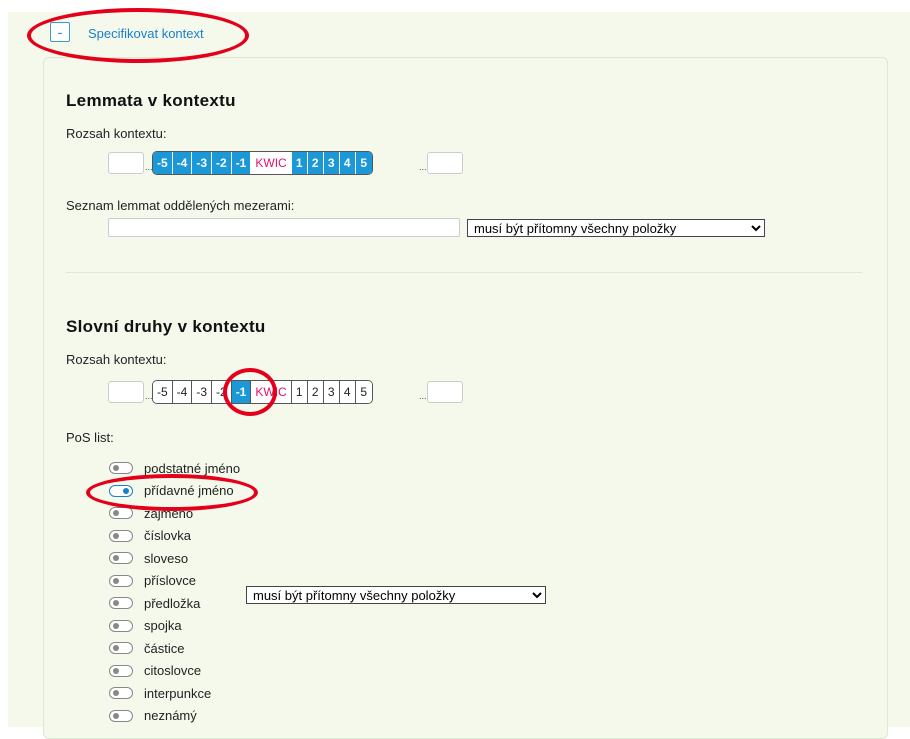  Describe the element at coordinates (169, 513) in the screenshot. I see `pos-item-label: zájmeno` at that location.